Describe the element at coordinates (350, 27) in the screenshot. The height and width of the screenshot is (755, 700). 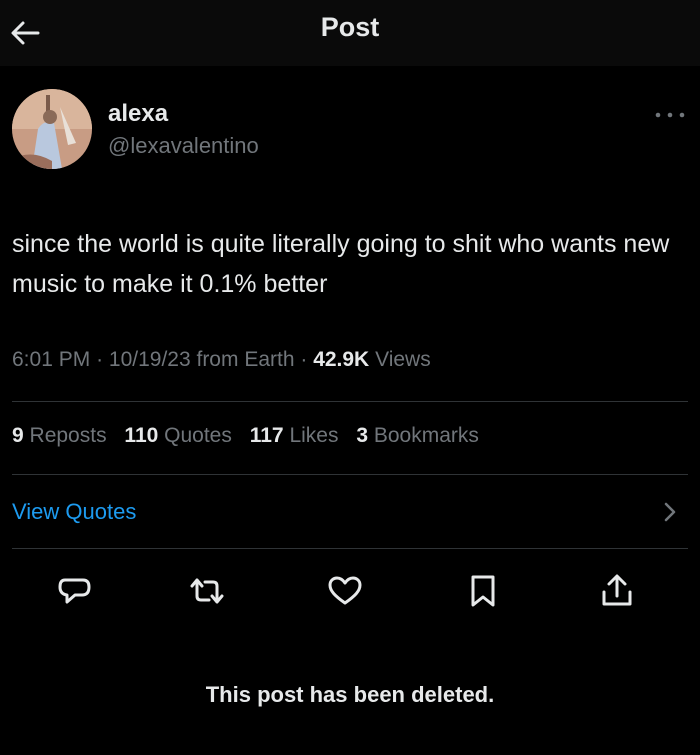
I see `page-title: Post` at that location.